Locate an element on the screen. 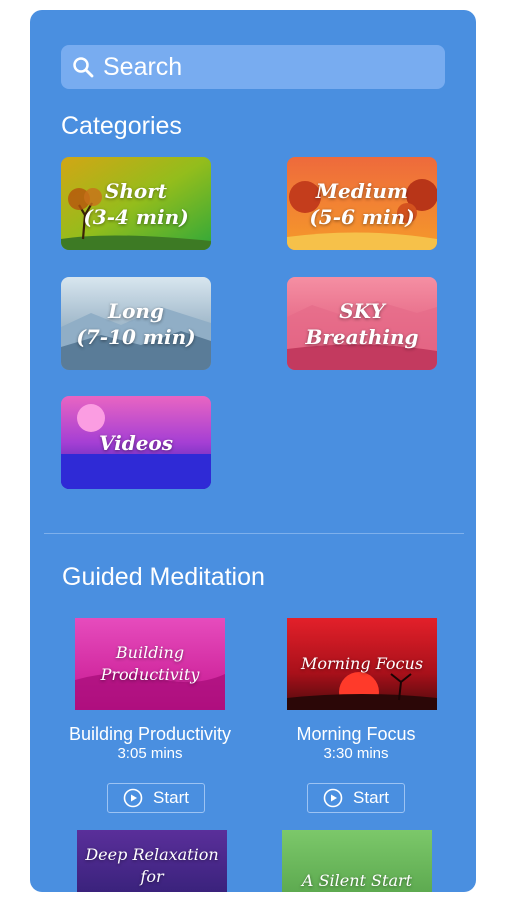 This screenshot has width=506, height=900. category-tile-short: Short (3-4 min) is located at coordinates (136, 203).